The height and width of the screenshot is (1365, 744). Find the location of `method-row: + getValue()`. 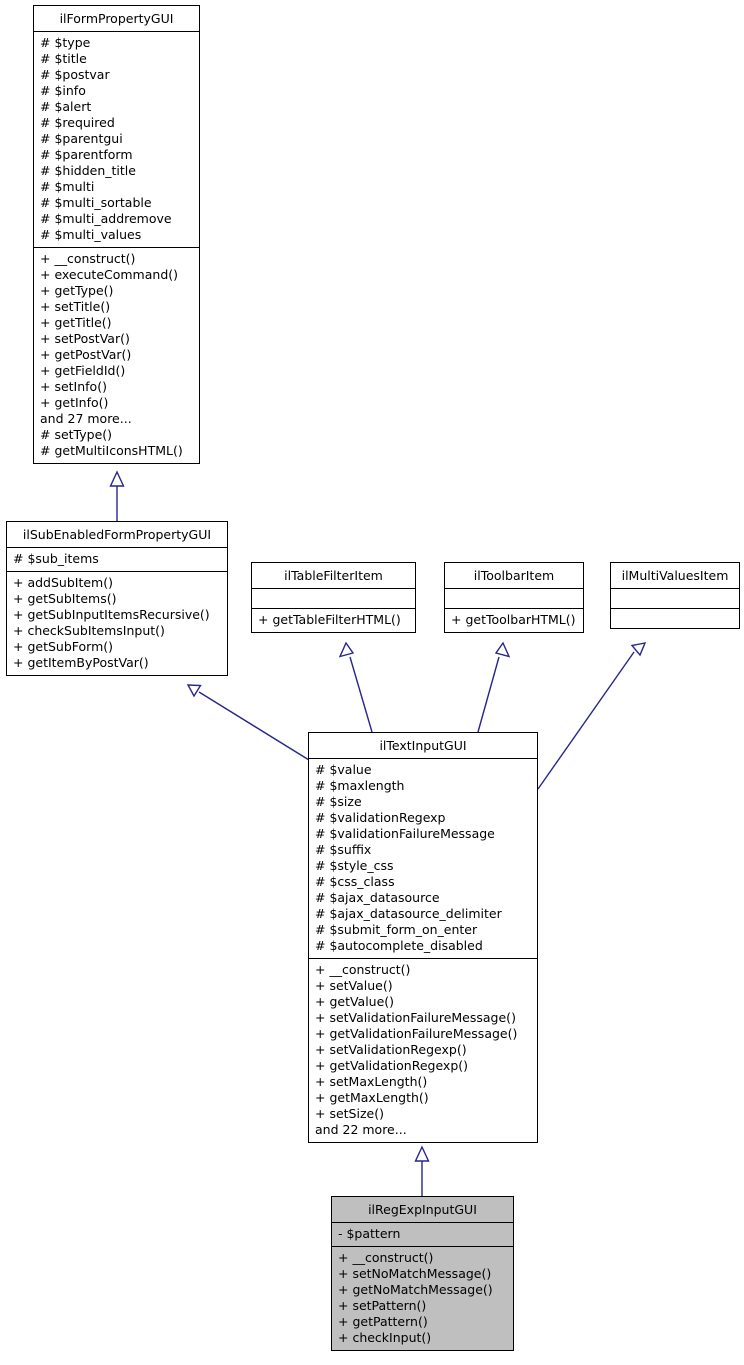

method-row: + getValue() is located at coordinates (355, 1001).